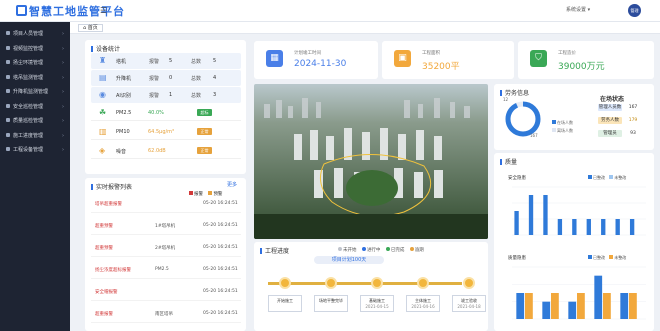 The height and width of the screenshot is (331, 660). What do you see at coordinates (166, 95) in the screenshot?
I see `device-row: ◉ AI识别 报警 1 总数 3` at bounding box center [166, 95].